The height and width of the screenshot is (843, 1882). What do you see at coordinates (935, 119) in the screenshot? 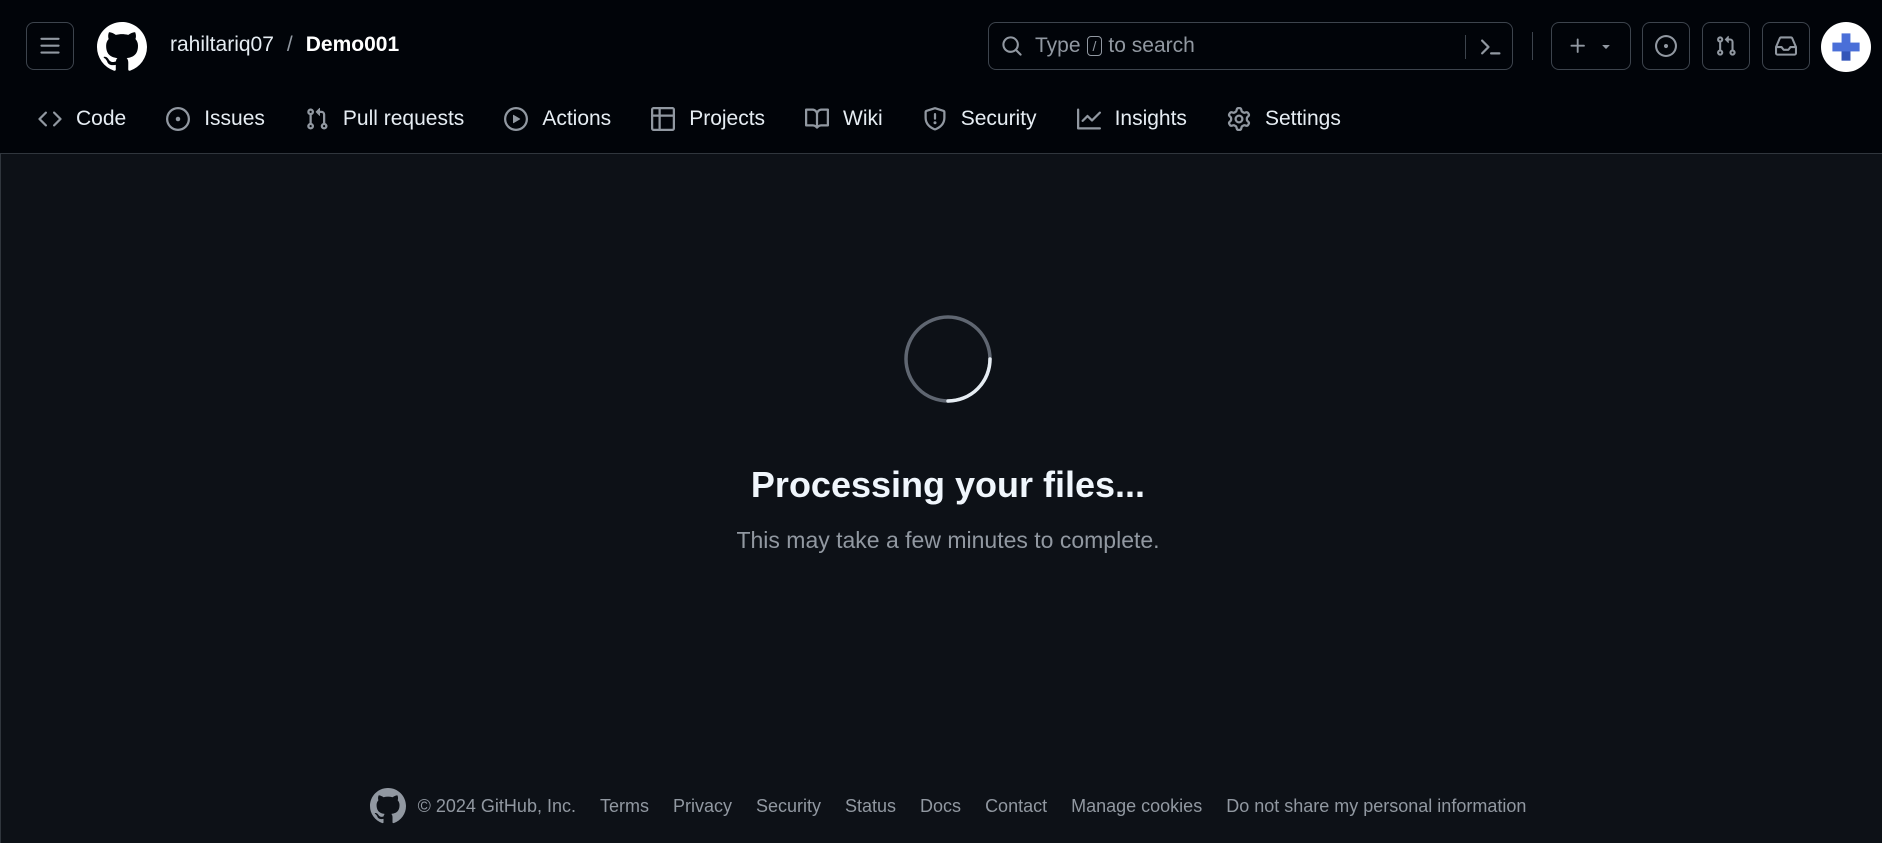
I see `shield-icon` at bounding box center [935, 119].